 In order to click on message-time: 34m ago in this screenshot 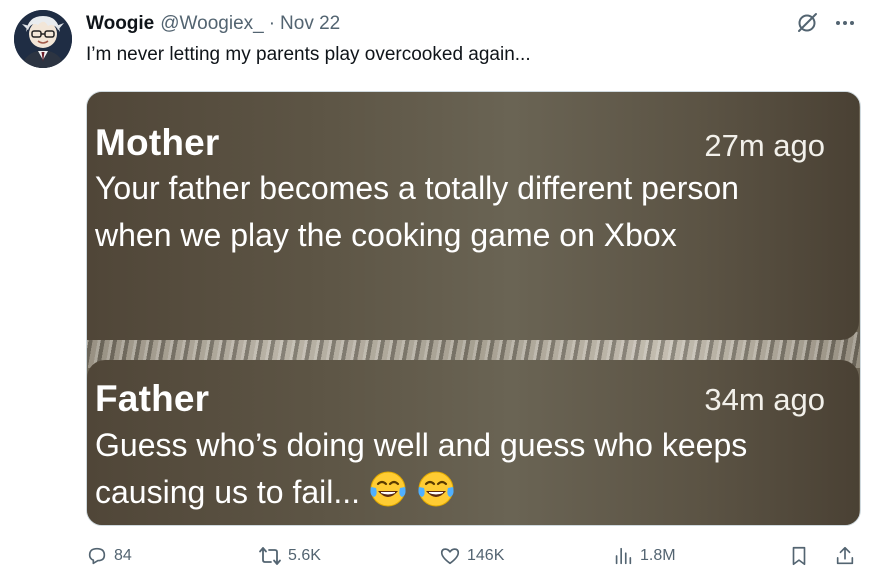, I will do `click(764, 399)`.